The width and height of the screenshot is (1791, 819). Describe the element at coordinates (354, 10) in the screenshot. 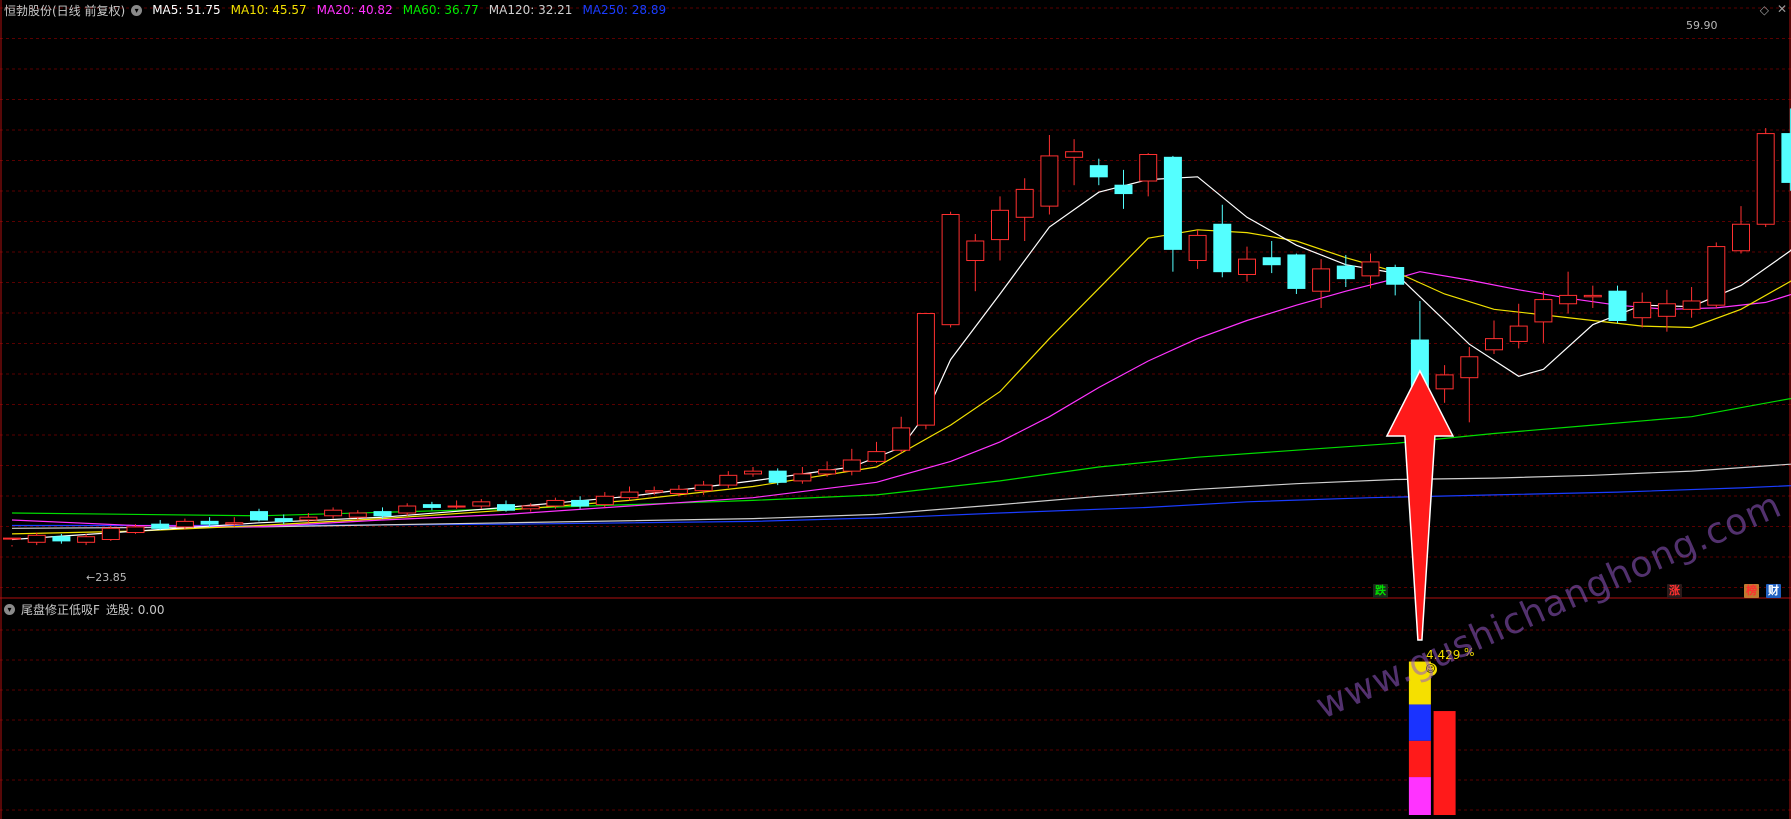

I see `ma-legend-item: MA20: 40.82` at that location.